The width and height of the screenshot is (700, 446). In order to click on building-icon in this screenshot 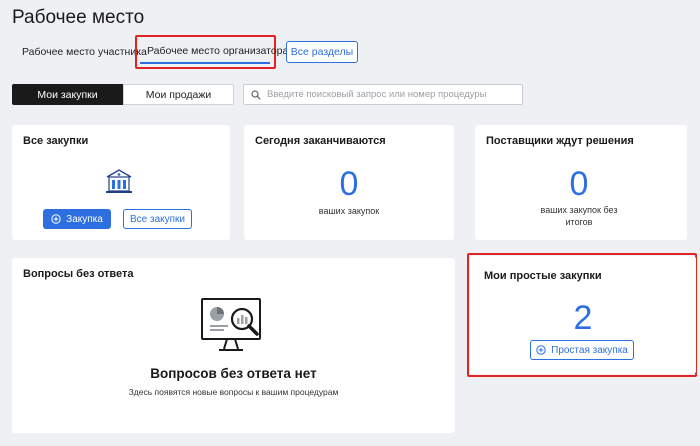, I will do `click(119, 181)`.